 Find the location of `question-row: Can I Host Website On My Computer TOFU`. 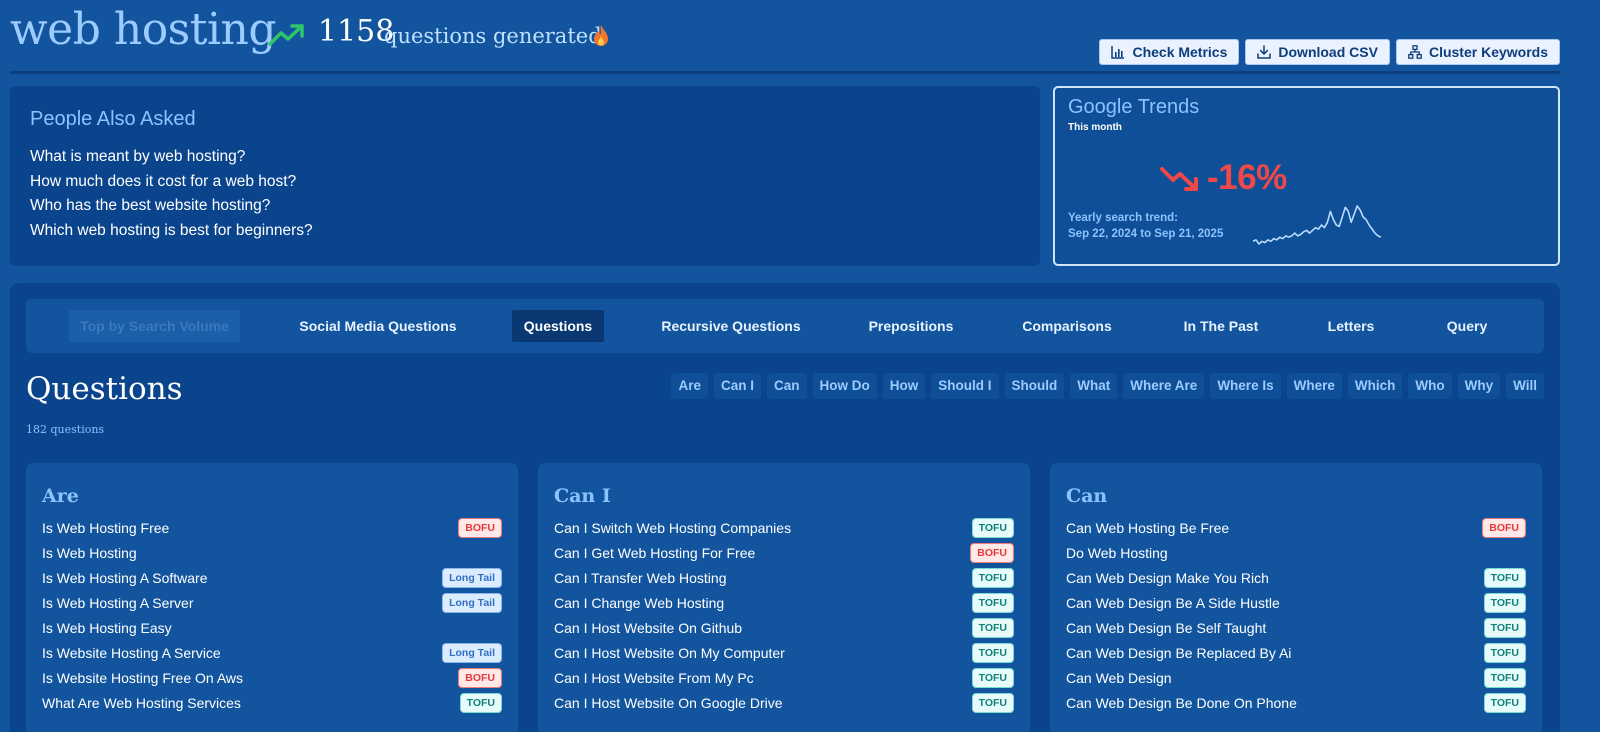

question-row: Can I Host Website On My Computer TOFU is located at coordinates (784, 652).